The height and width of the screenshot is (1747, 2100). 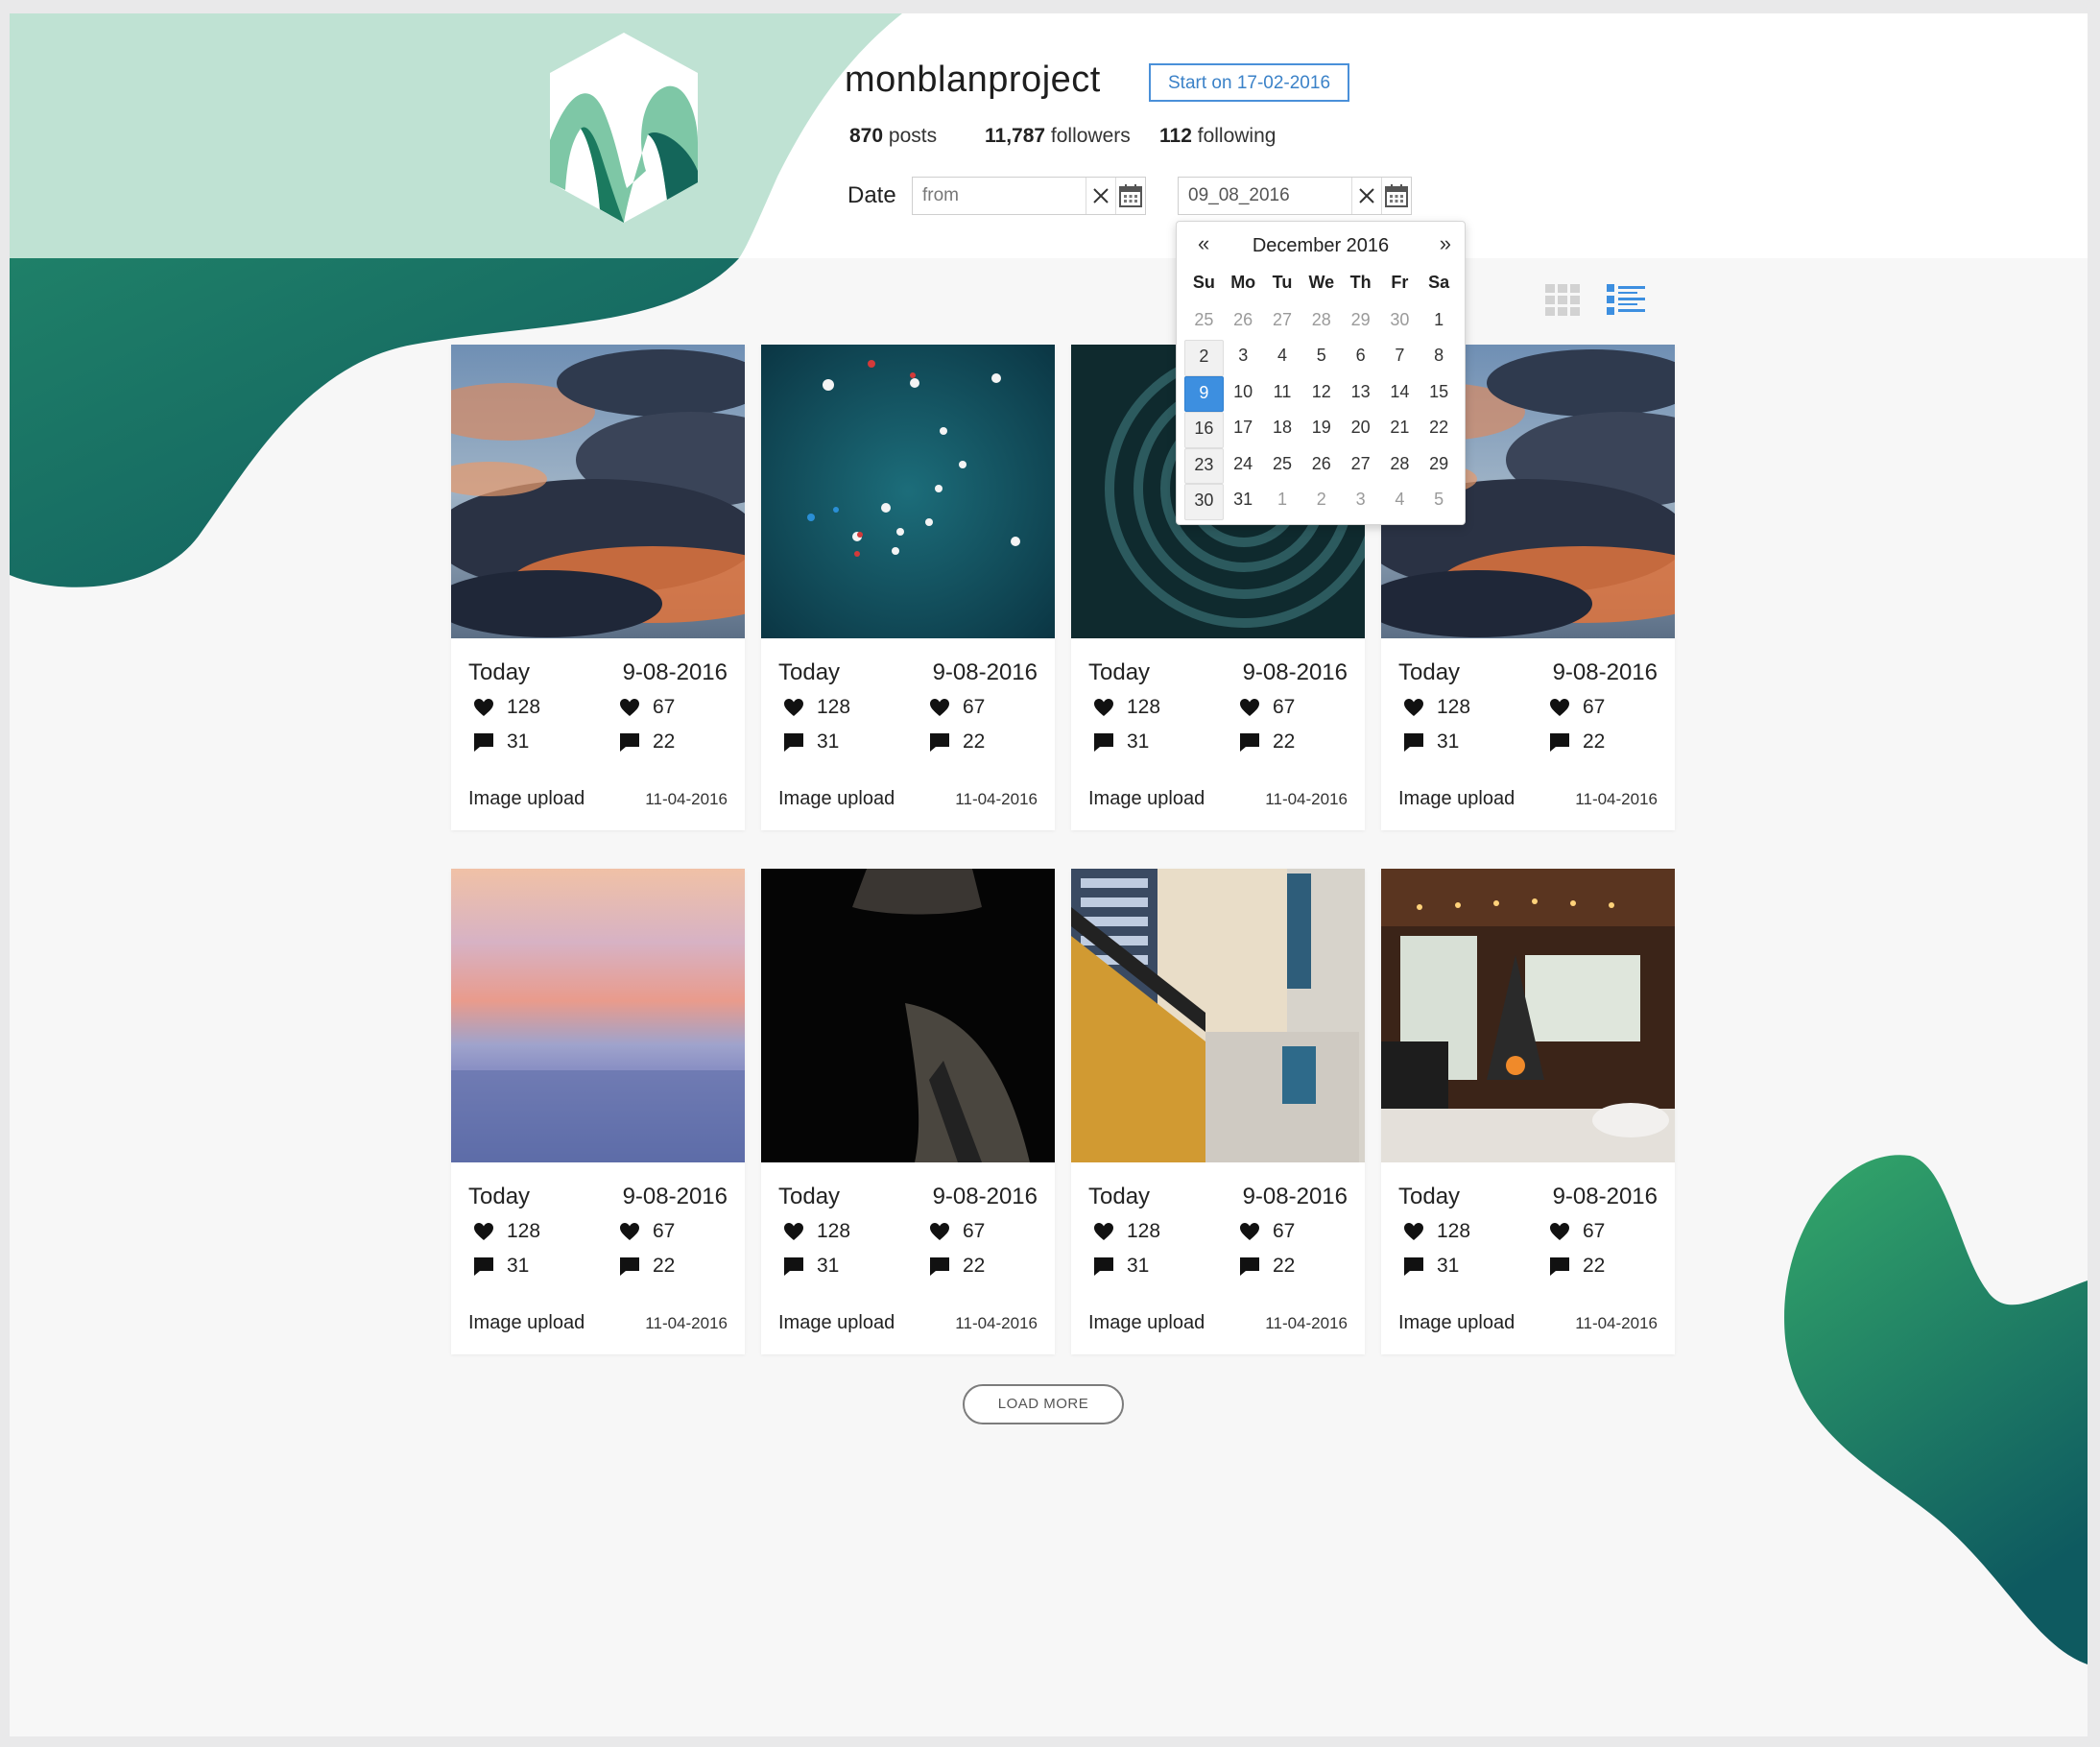 What do you see at coordinates (1204, 393) in the screenshot?
I see `calendar-day-selected: 9` at bounding box center [1204, 393].